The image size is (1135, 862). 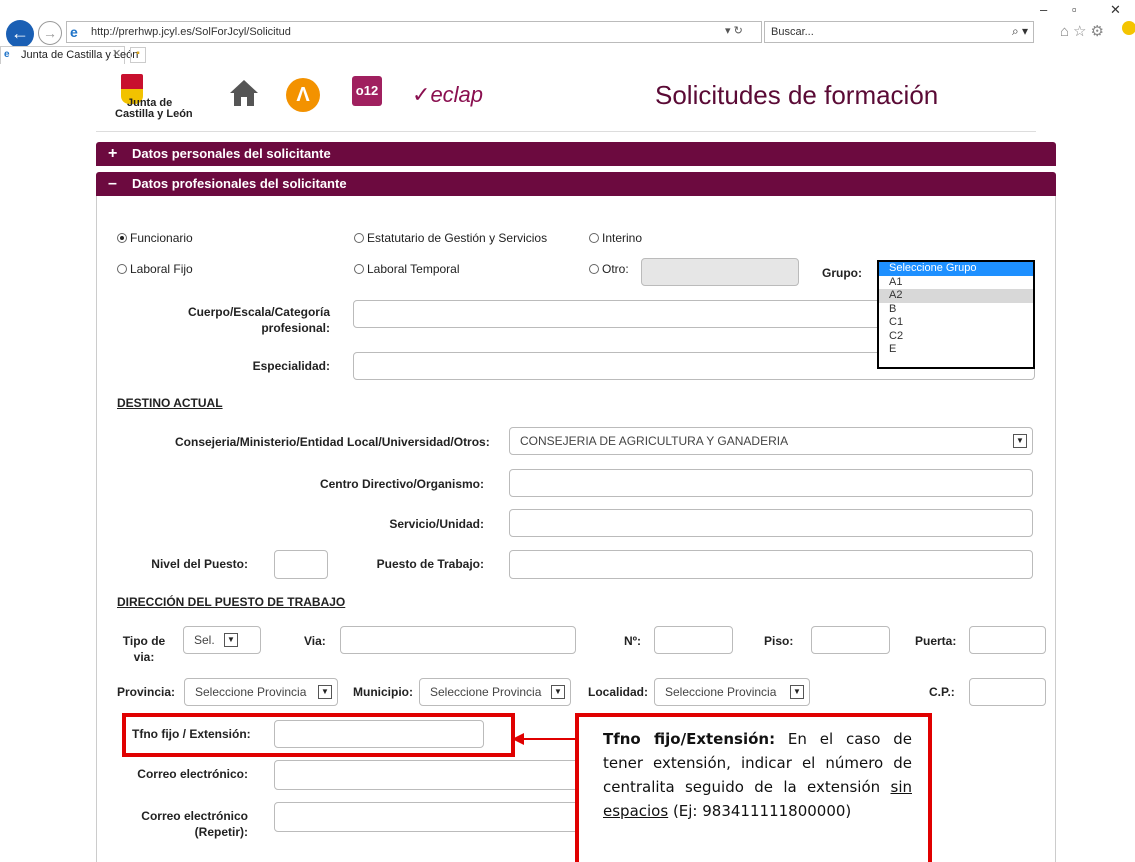 What do you see at coordinates (155, 269) in the screenshot?
I see `radio-laboral-fijo: Laboral Fijo` at bounding box center [155, 269].